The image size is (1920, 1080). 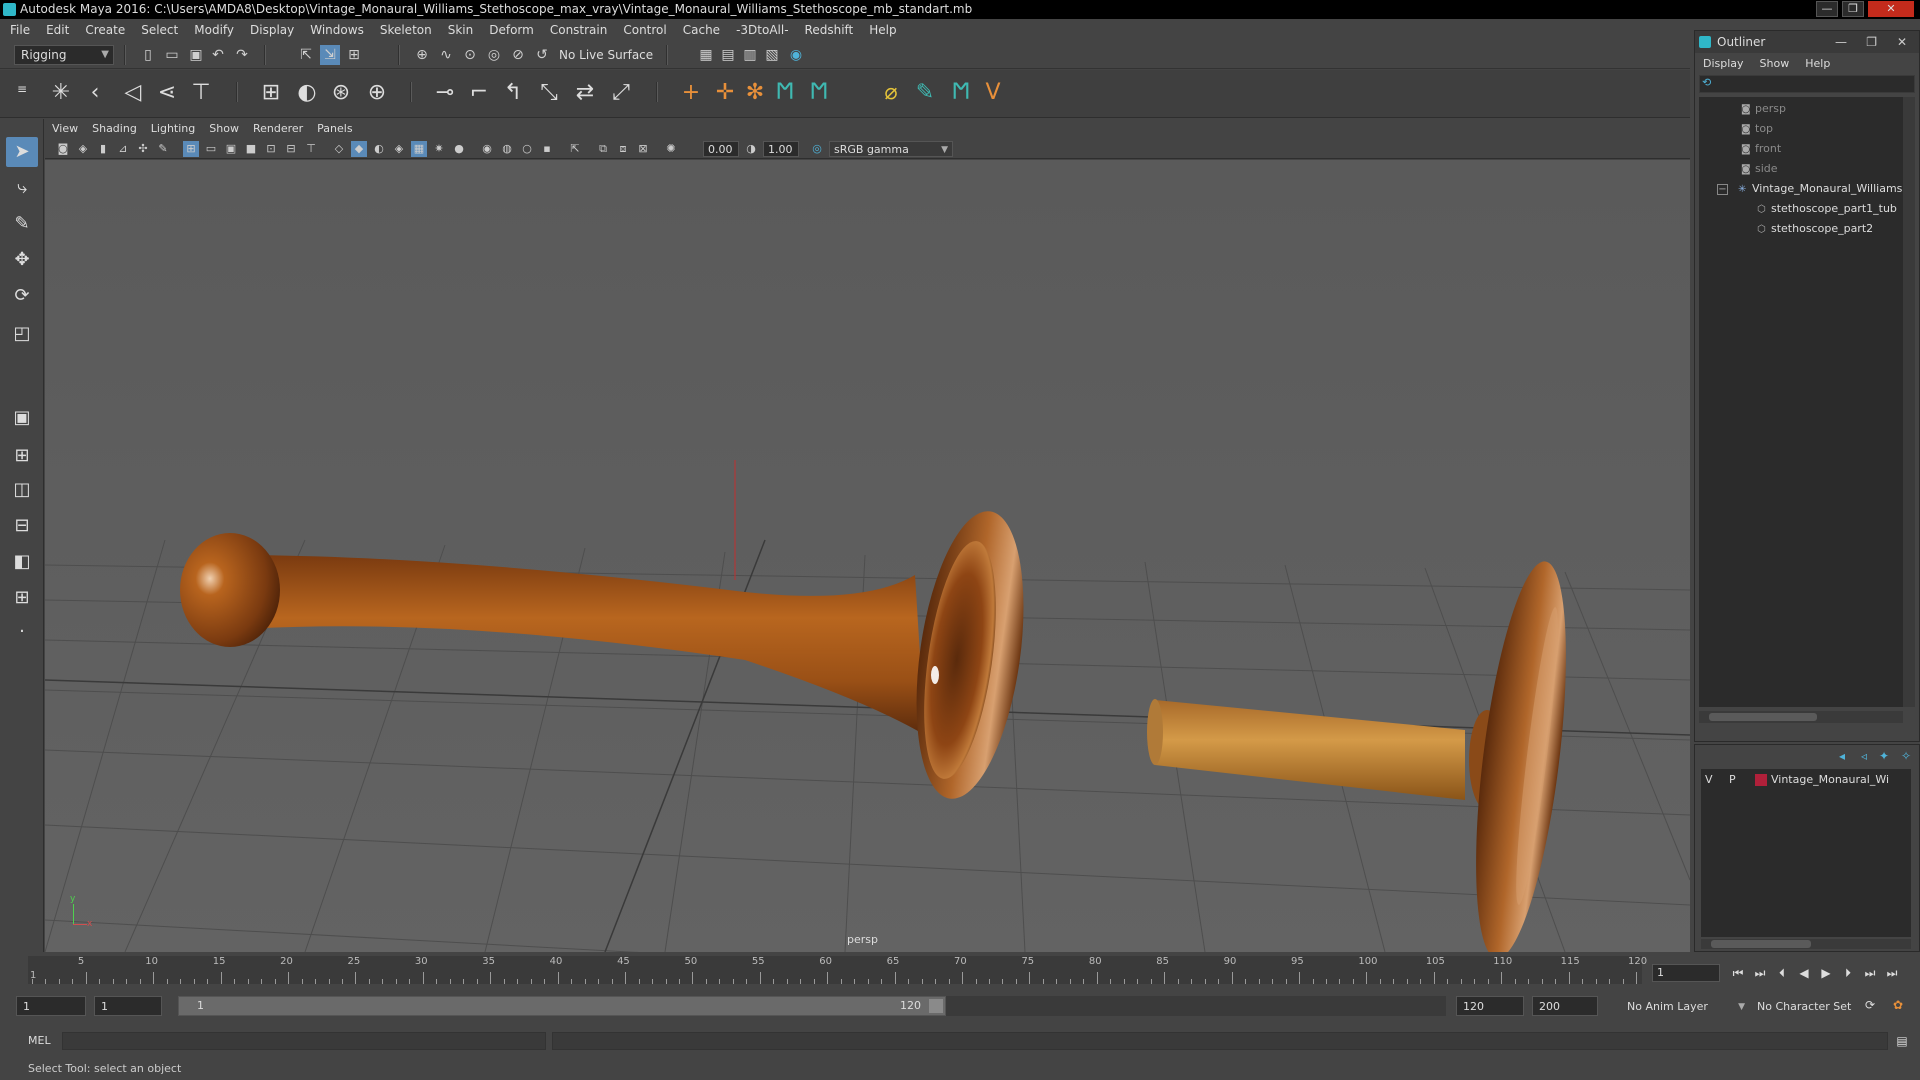 I want to click on grease-pencil-icon: ✎, so click(x=163, y=149).